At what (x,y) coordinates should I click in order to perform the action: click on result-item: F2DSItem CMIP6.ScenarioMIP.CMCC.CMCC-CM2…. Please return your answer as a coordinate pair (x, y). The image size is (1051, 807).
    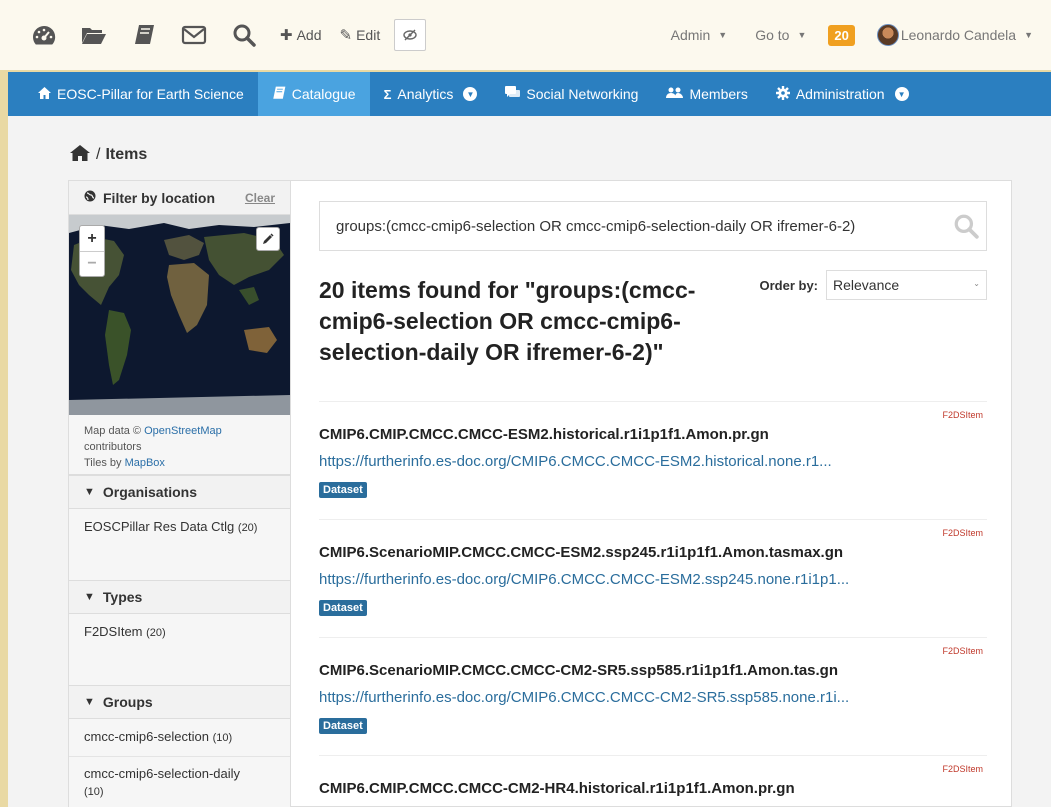
    Looking at the image, I should click on (653, 696).